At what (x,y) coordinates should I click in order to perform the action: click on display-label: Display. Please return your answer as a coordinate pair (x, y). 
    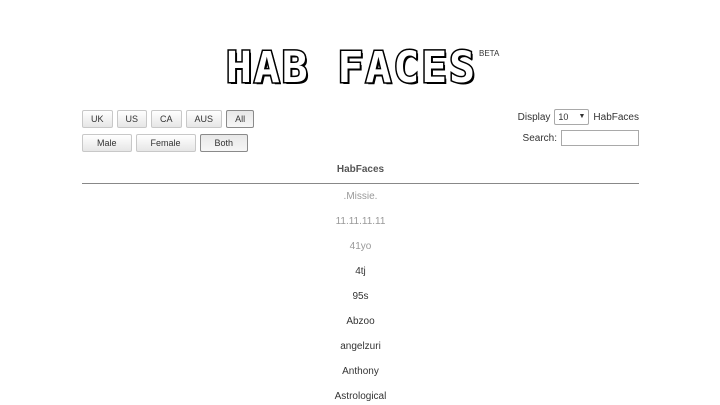
    Looking at the image, I should click on (534, 117).